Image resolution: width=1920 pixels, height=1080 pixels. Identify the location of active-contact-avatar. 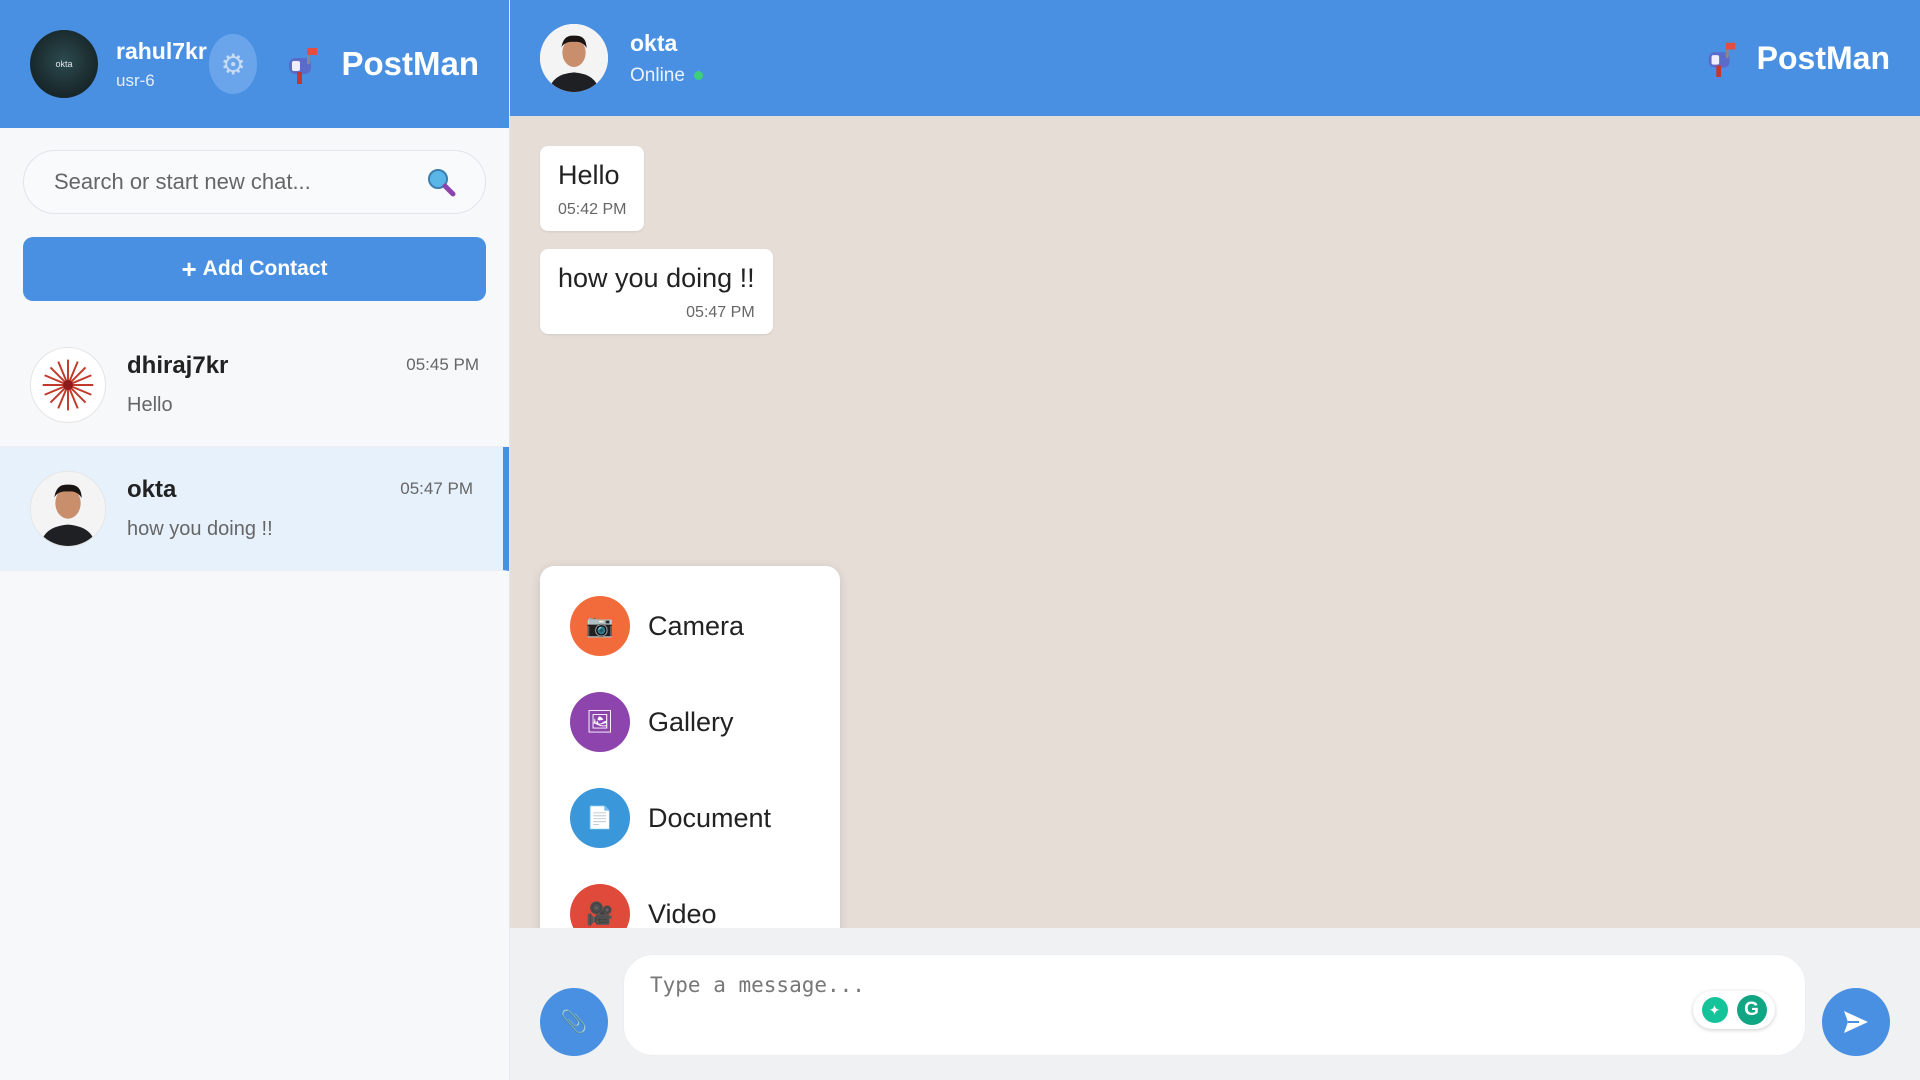
(574, 58).